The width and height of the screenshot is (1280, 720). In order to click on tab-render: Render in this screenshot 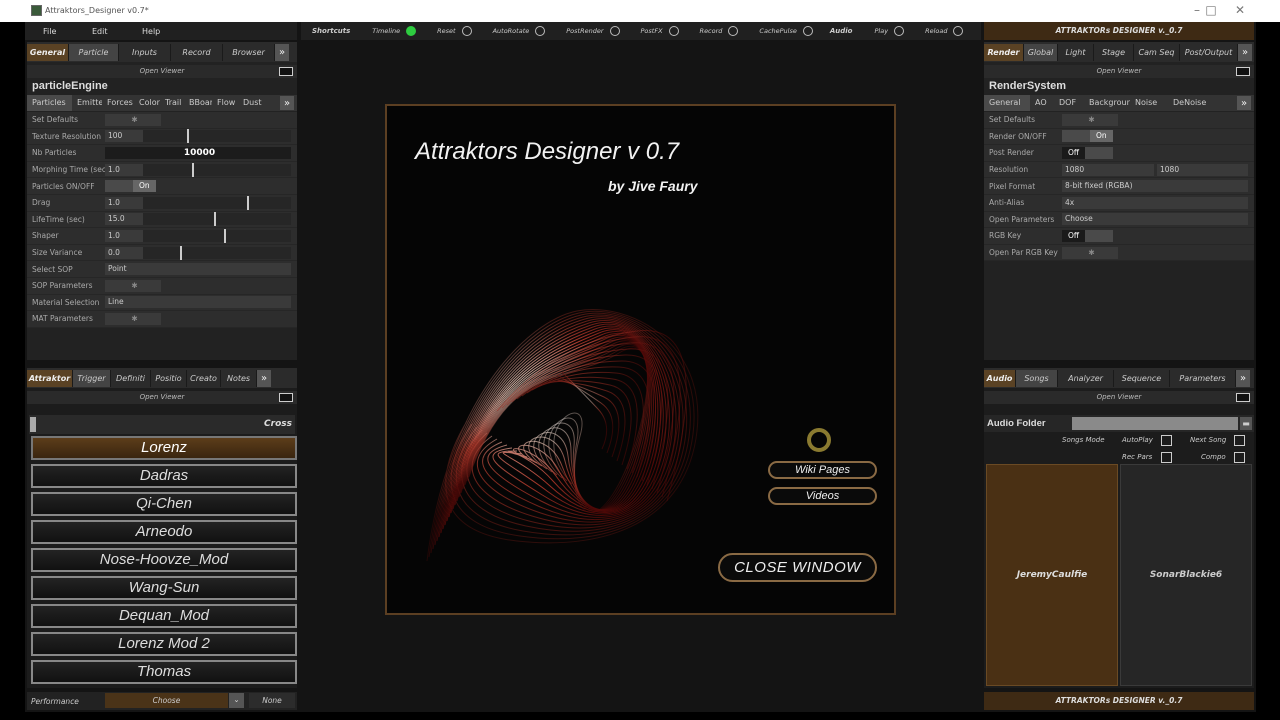, I will do `click(1004, 52)`.